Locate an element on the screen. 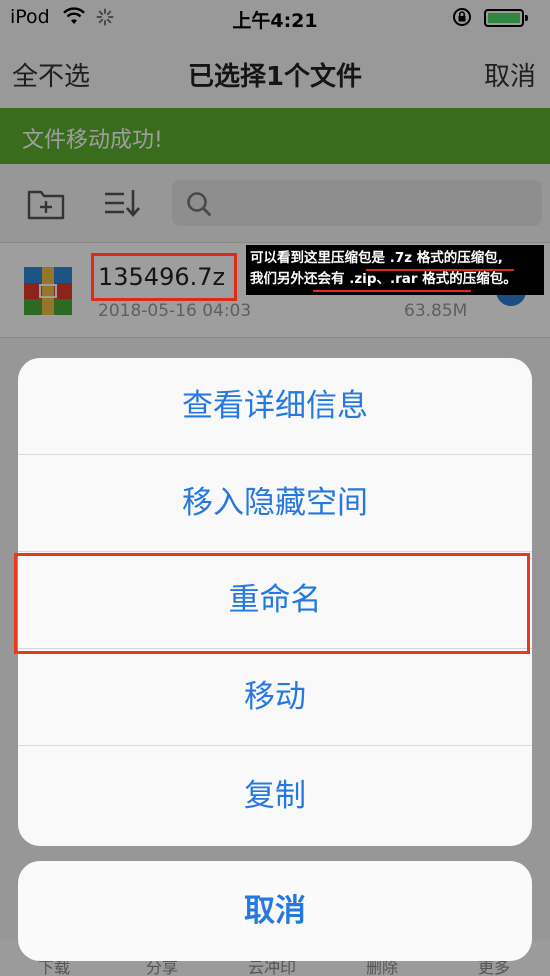  action-view-details: 查看详细信息 is located at coordinates (275, 406).